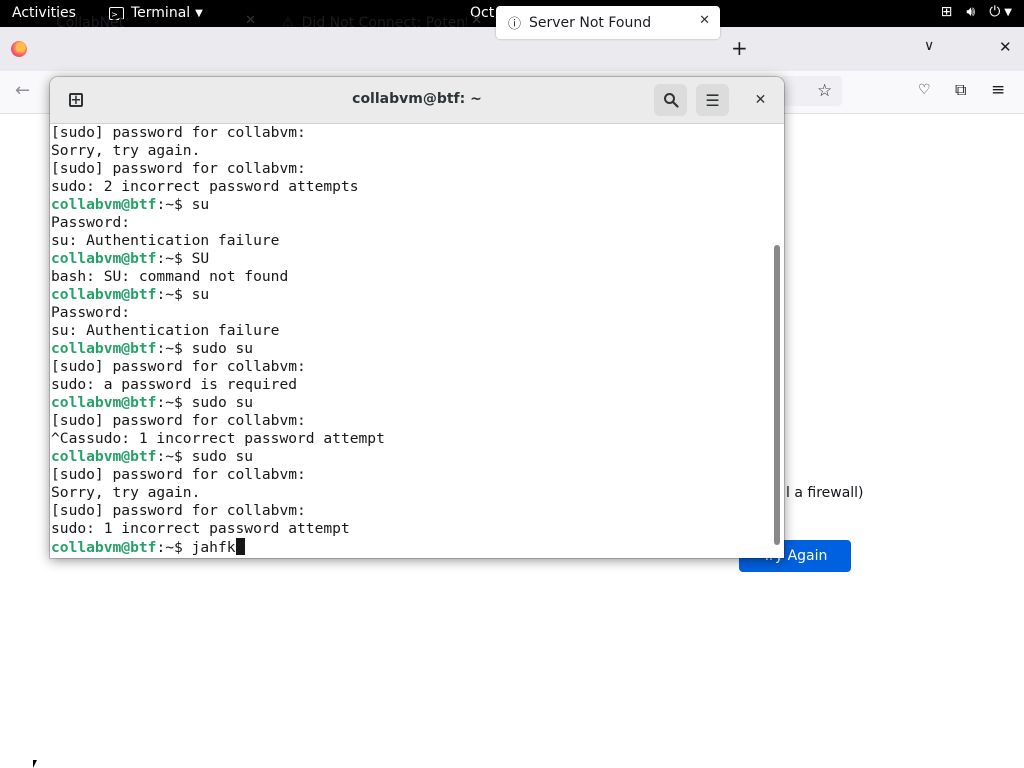  What do you see at coordinates (946, 12) in the screenshot?
I see `network-icon: ⊞` at bounding box center [946, 12].